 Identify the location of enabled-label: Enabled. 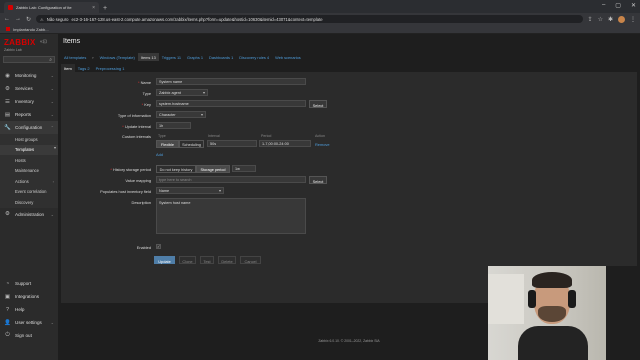
(143, 247).